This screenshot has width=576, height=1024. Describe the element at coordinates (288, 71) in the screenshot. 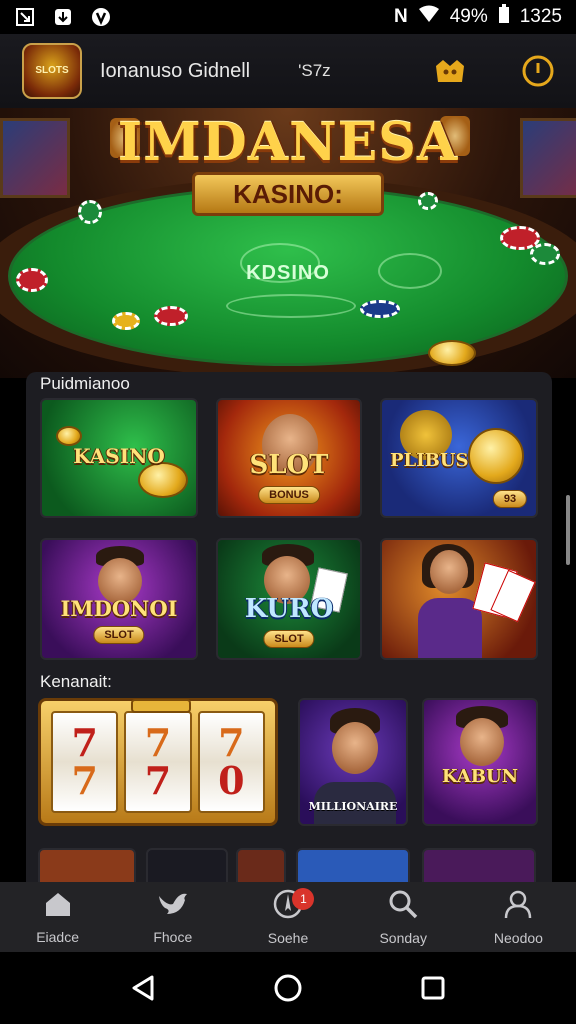

I see `app-header: SLOTS Ionanuso Gidnell 'S7z` at that location.